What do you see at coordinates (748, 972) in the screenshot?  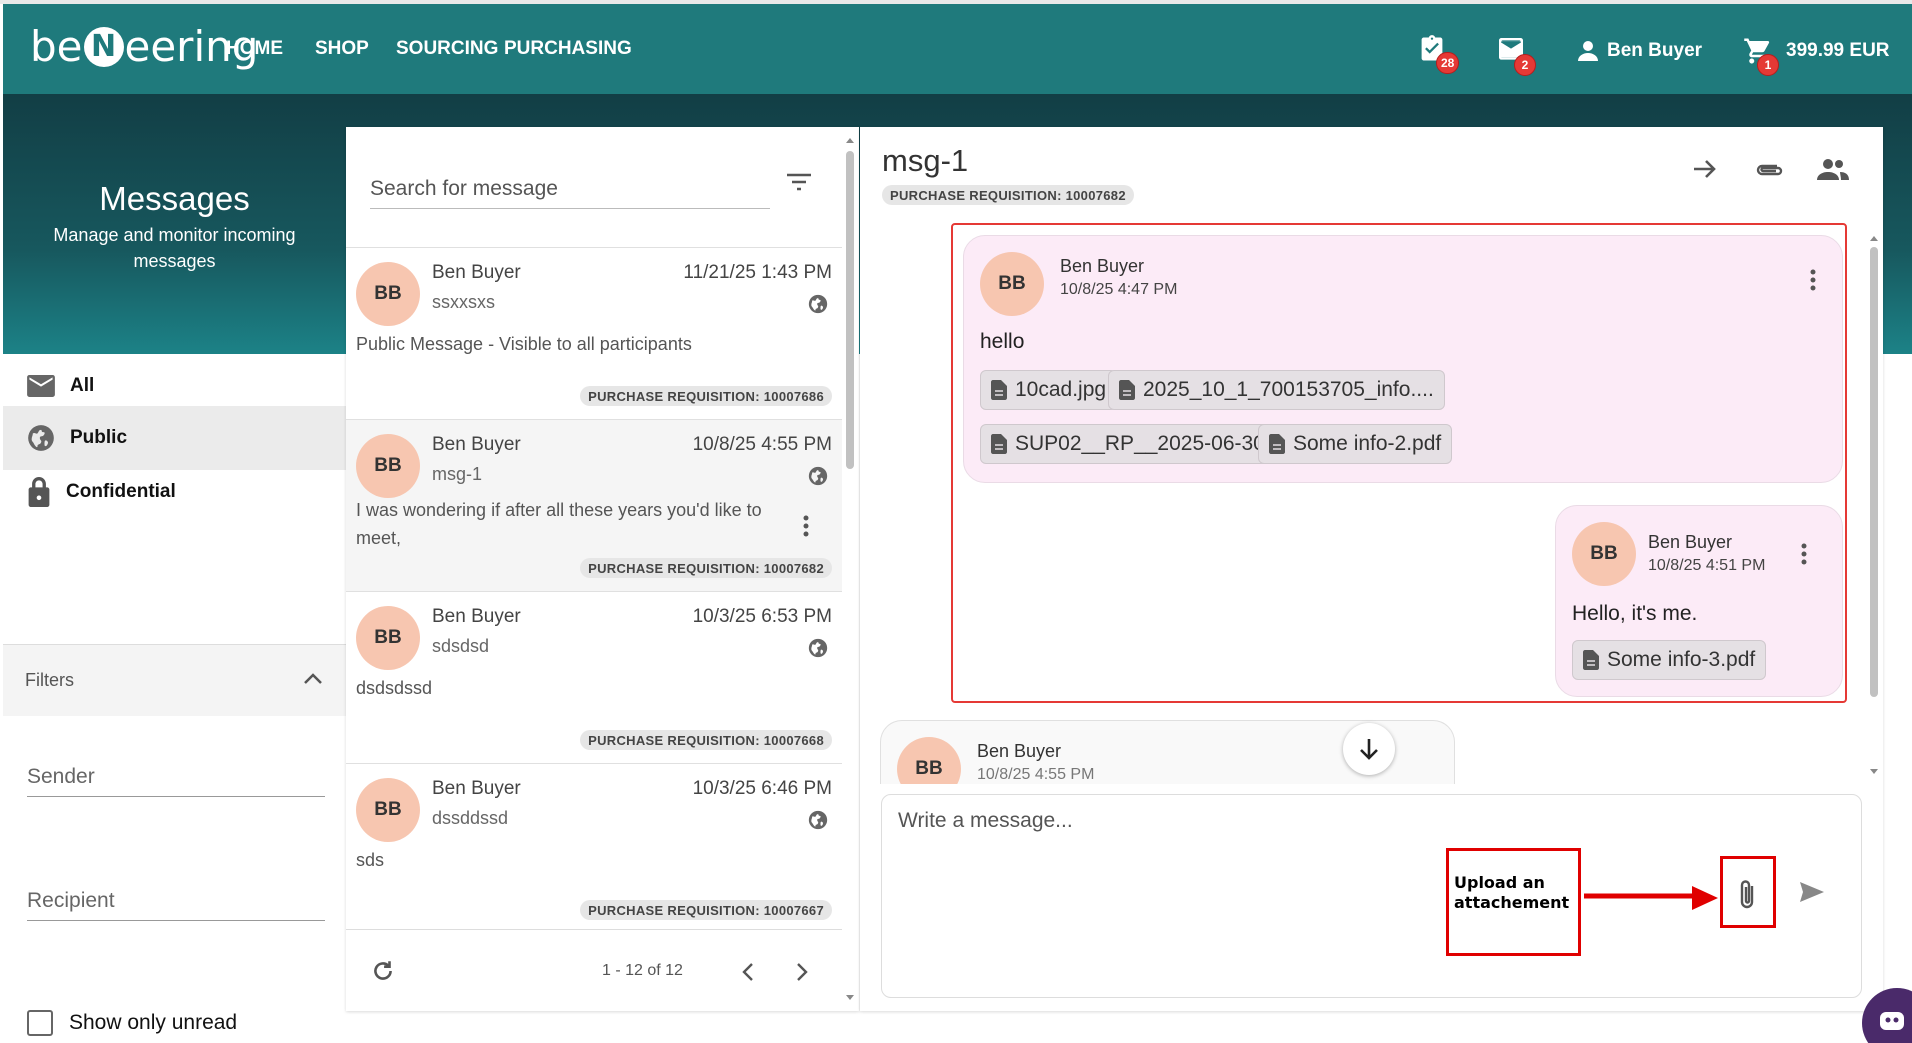 I see `chevron-left-icon` at bounding box center [748, 972].